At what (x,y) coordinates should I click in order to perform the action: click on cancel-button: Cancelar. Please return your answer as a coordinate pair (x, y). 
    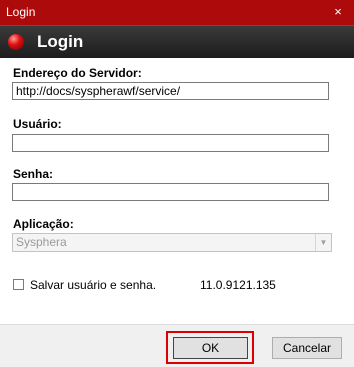
    Looking at the image, I should click on (307, 348).